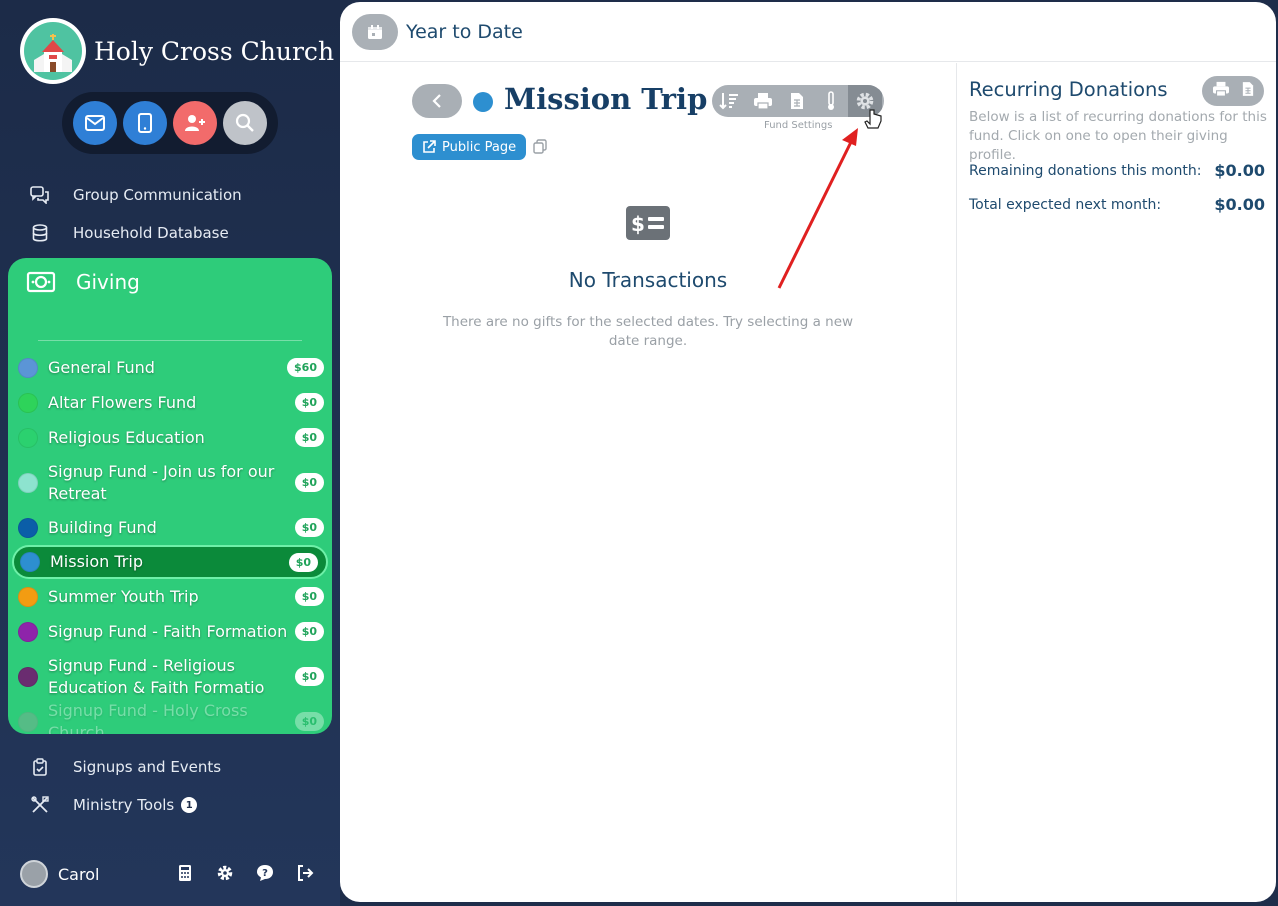 The height and width of the screenshot is (906, 1278). I want to click on nav-signups-events: Signups and Events, so click(124, 767).